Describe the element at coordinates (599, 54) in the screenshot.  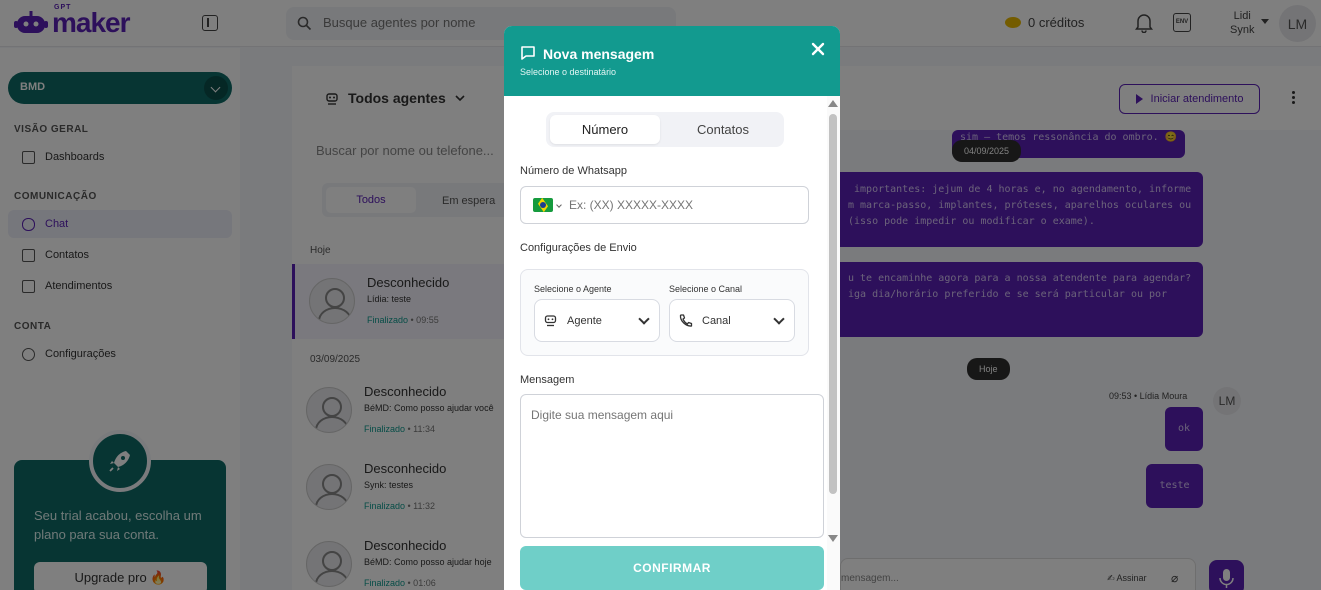
I see `modal-title: Nova mensagem` at that location.